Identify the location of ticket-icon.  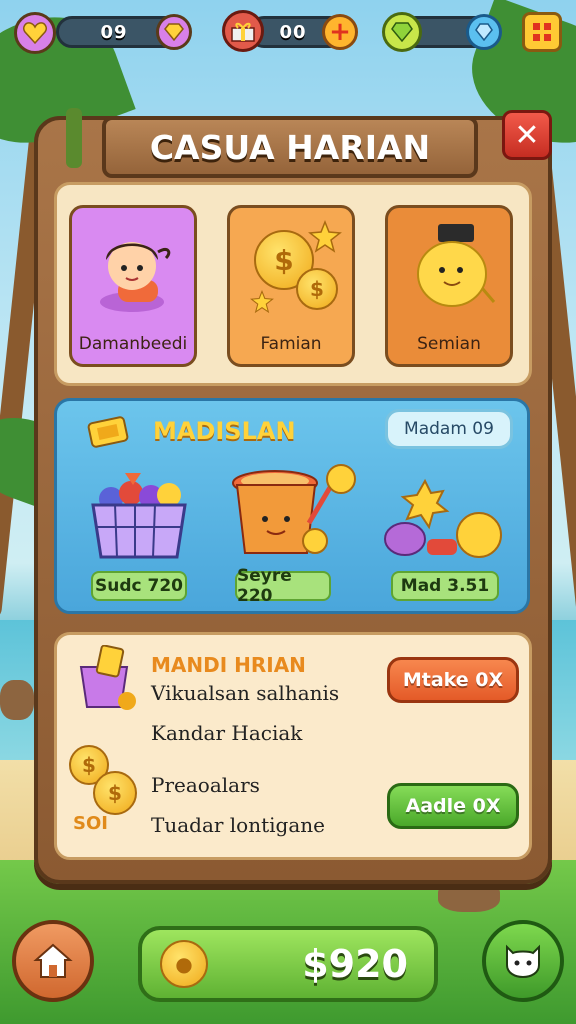
(108, 432).